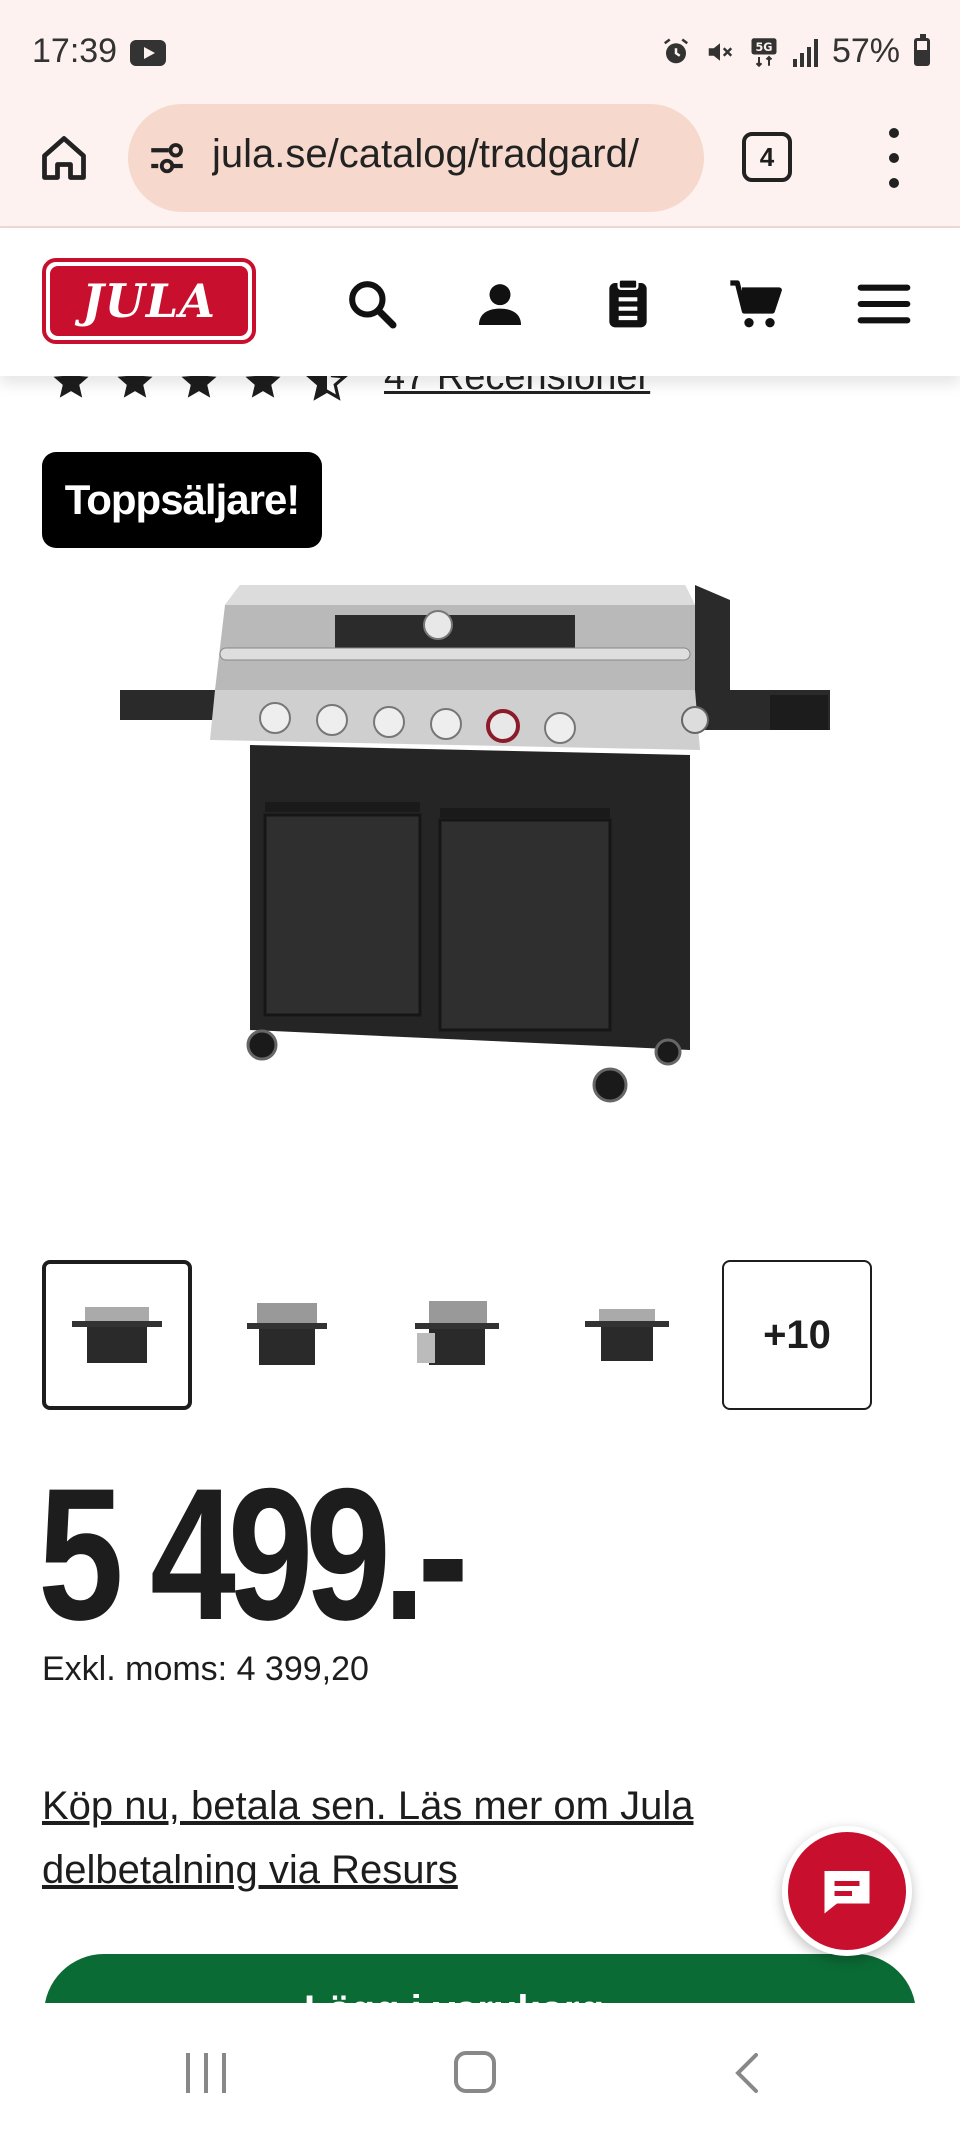  I want to click on youtube-icon, so click(148, 53).